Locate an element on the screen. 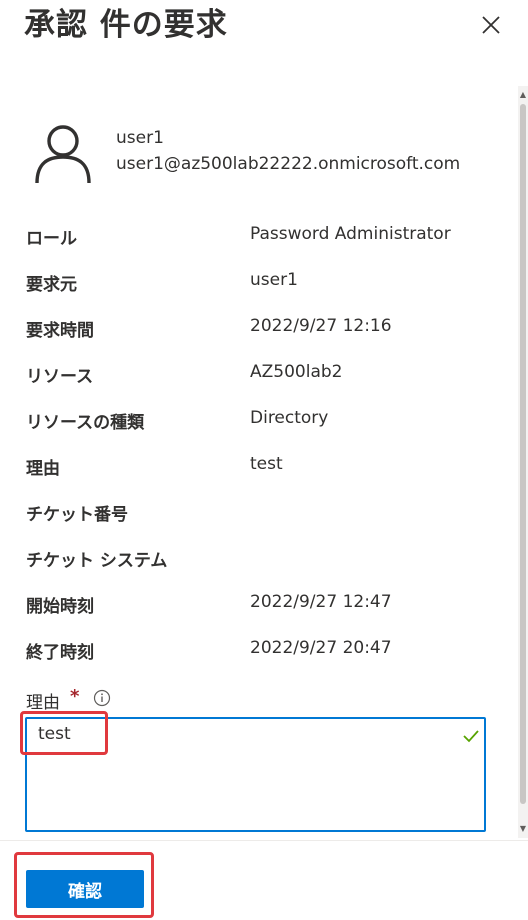 This screenshot has width=528, height=920. detail-label: ロール is located at coordinates (51, 239).